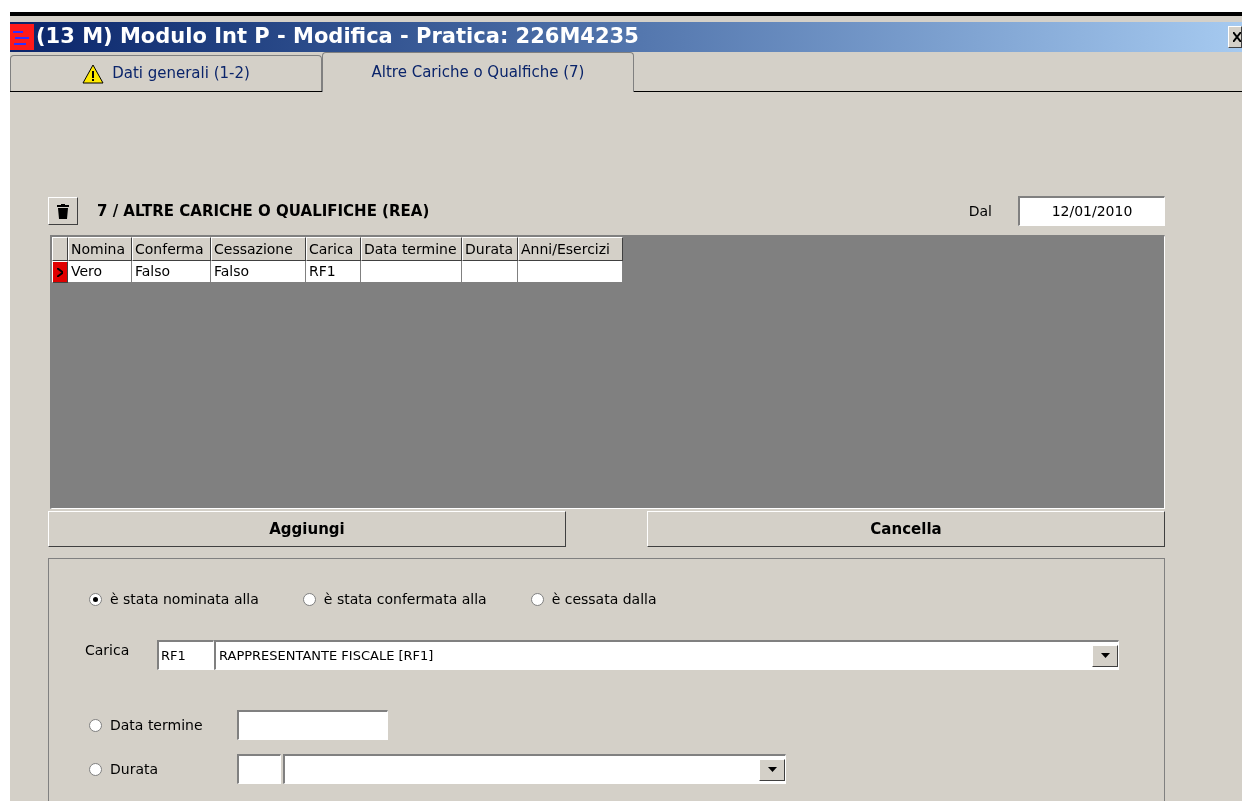  Describe the element at coordinates (184, 599) in the screenshot. I see `radio-label: è stata nominata alla` at that location.